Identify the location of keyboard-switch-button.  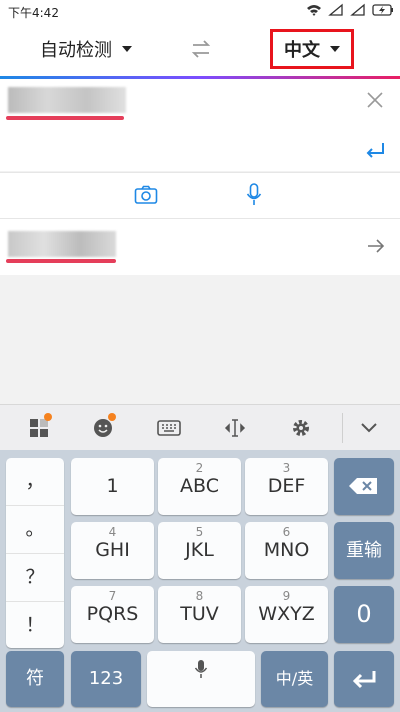
(169, 428).